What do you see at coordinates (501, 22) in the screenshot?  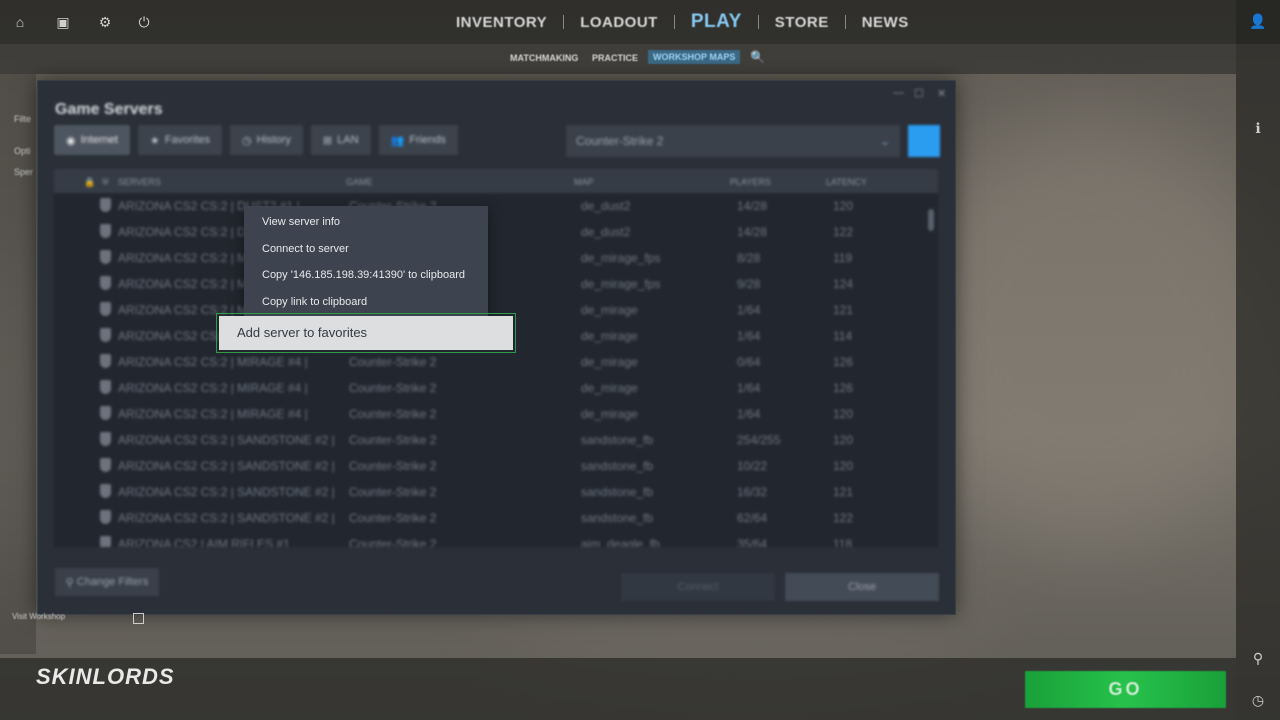 I see `nav-inventory: INVENTORY` at bounding box center [501, 22].